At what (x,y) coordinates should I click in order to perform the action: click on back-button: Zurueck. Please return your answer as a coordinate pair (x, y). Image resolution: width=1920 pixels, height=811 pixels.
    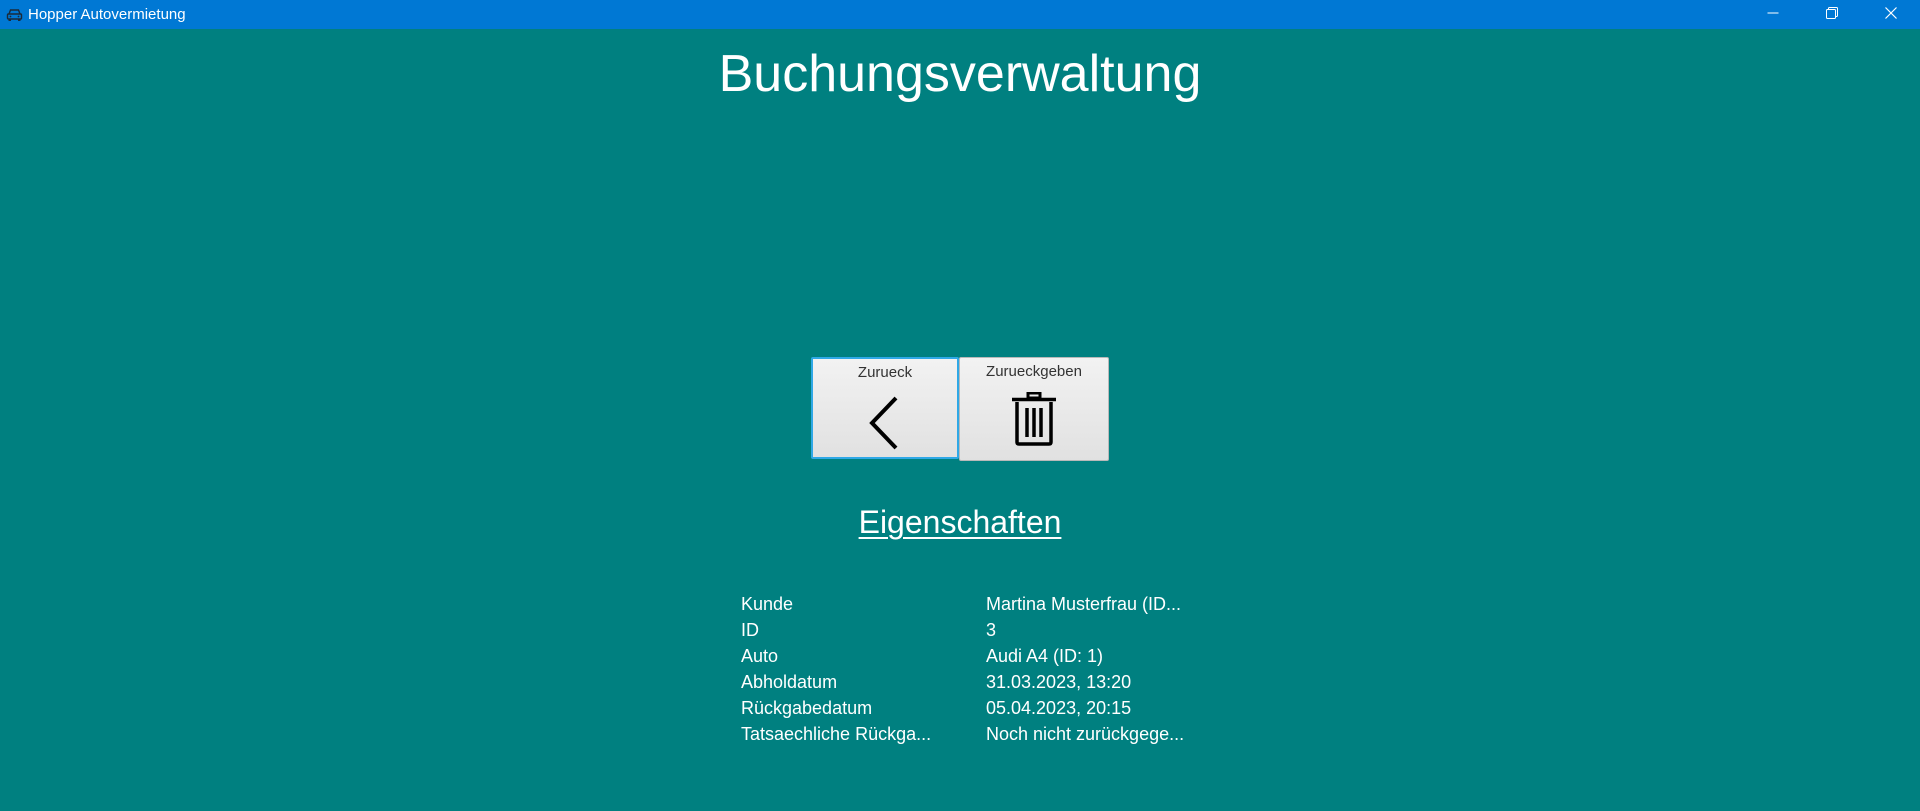
    Looking at the image, I should click on (885, 408).